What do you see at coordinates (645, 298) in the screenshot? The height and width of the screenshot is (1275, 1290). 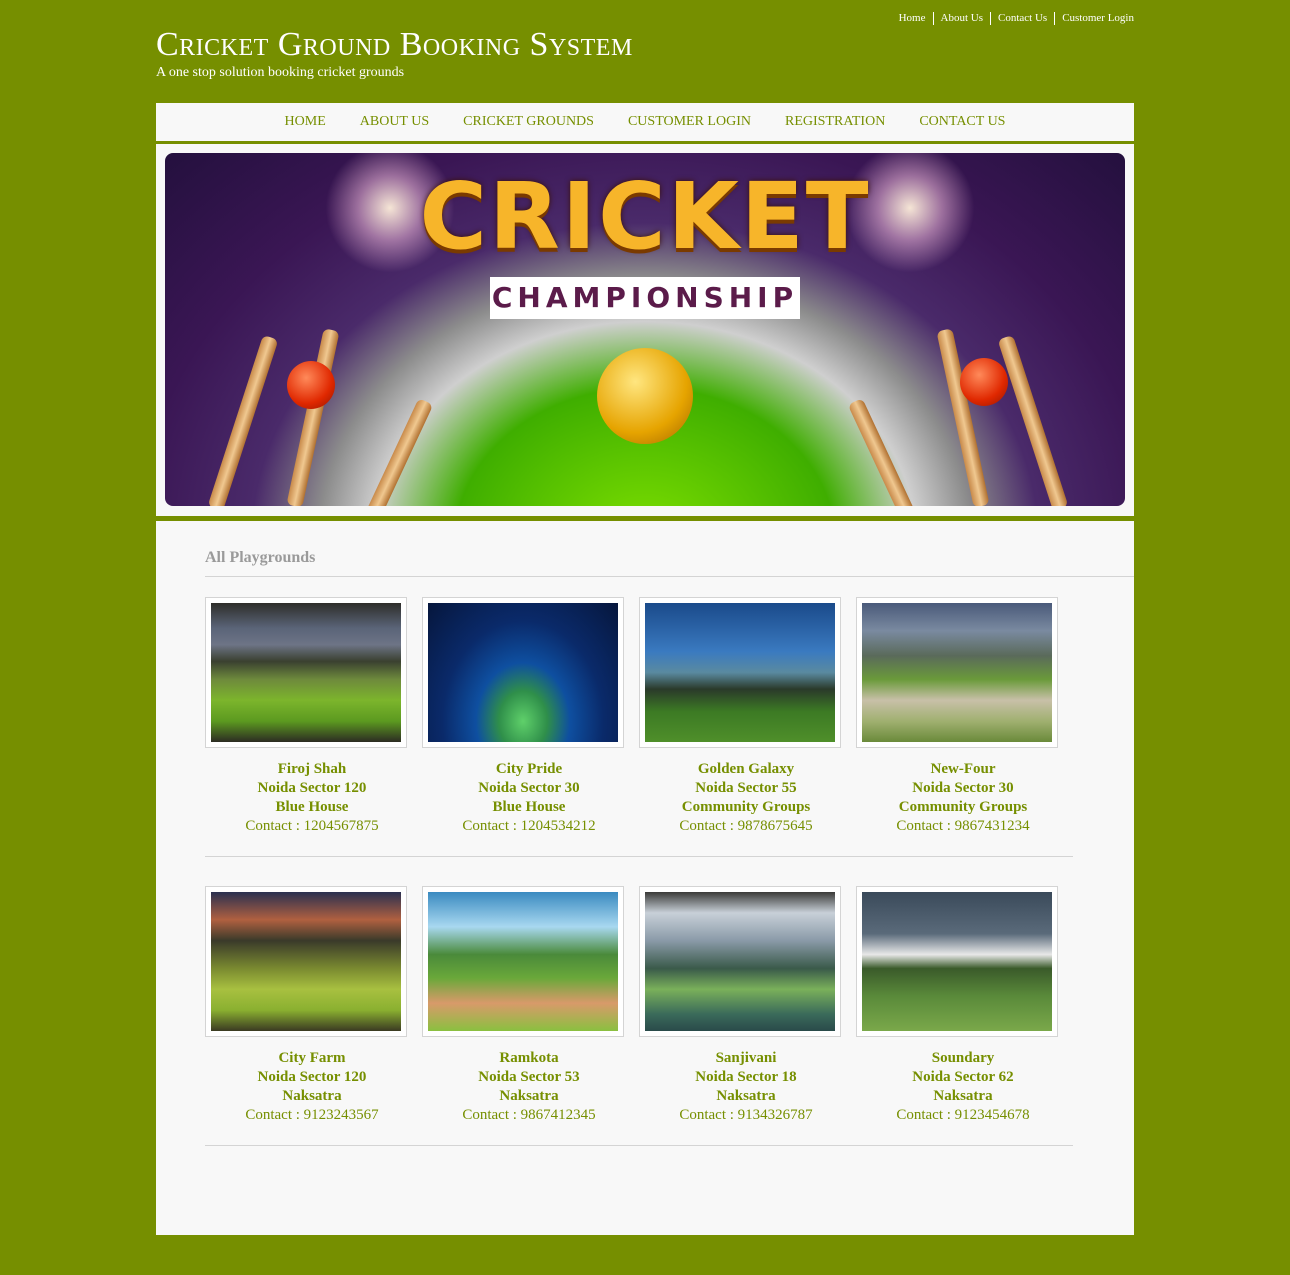 I see `banner-ribbon: CHAMPIONSHIP` at bounding box center [645, 298].